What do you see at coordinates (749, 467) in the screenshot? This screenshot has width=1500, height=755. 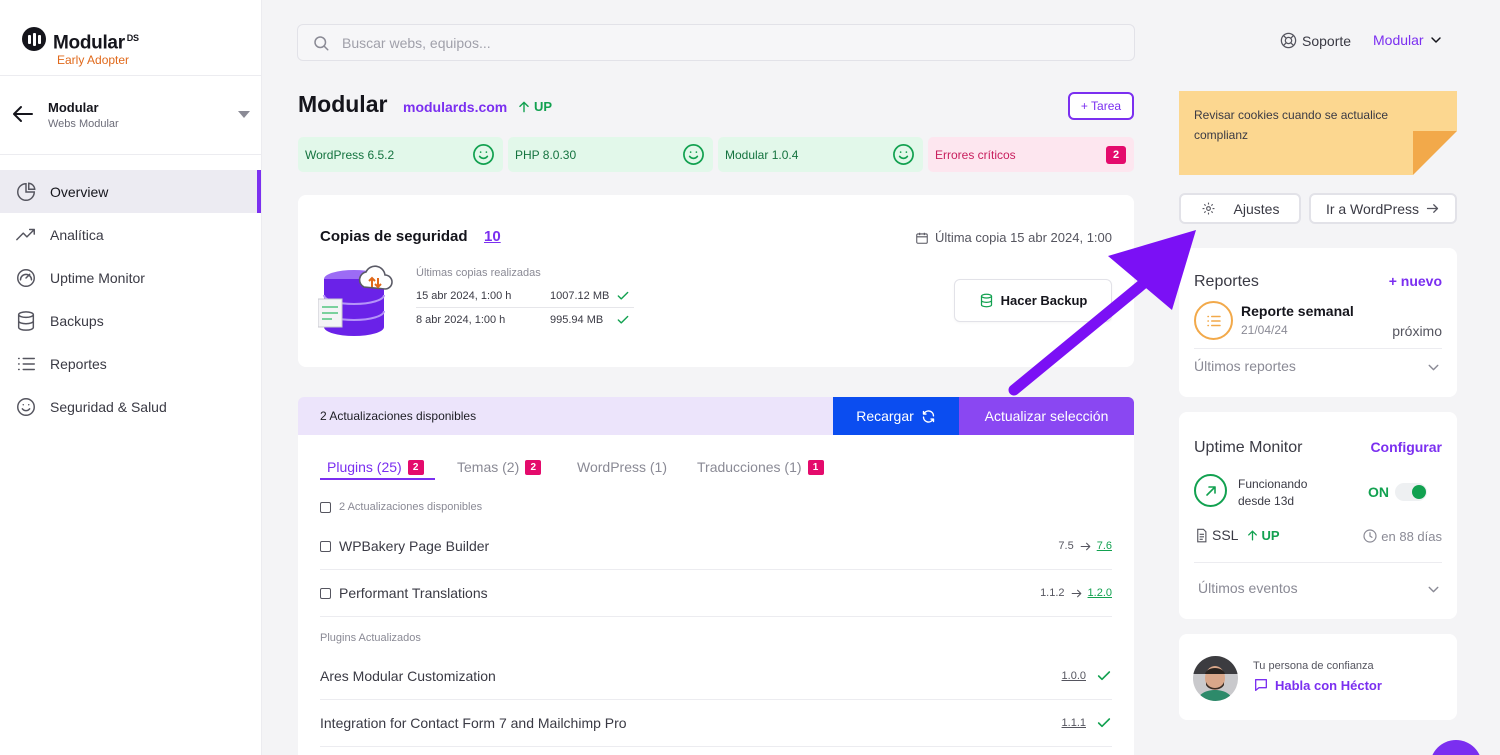 I see `tab-label: Traducciones (1)` at bounding box center [749, 467].